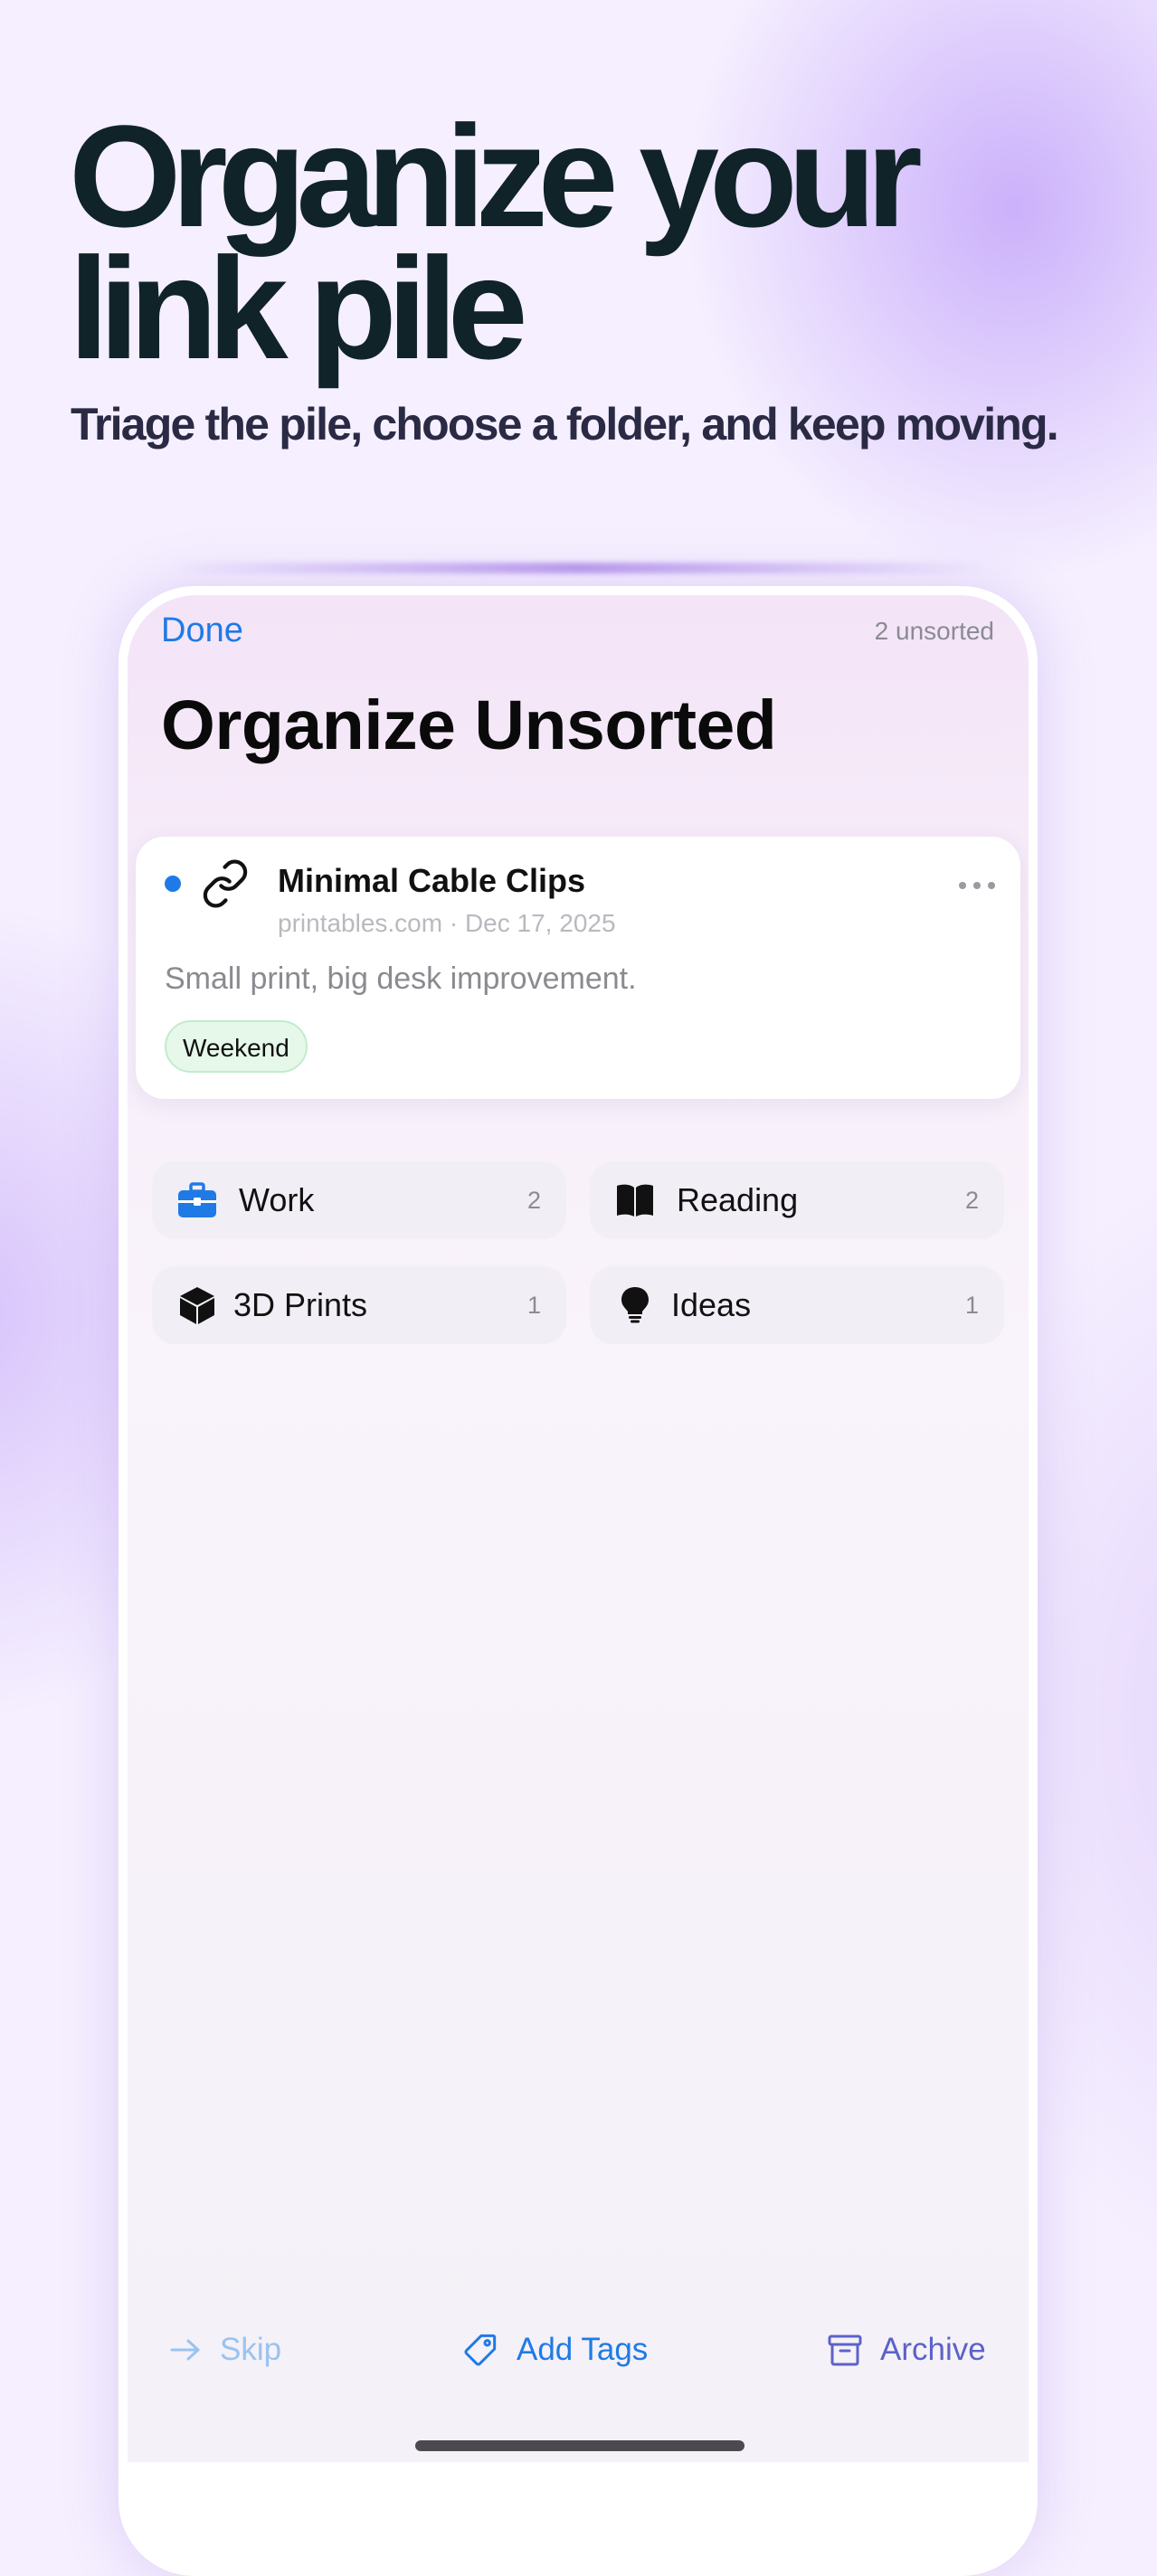 The height and width of the screenshot is (2576, 1157). I want to click on folder-name: Work, so click(277, 1199).